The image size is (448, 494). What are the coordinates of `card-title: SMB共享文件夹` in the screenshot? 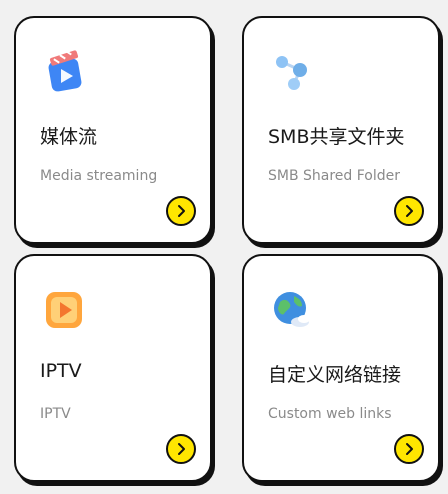 It's located at (336, 137).